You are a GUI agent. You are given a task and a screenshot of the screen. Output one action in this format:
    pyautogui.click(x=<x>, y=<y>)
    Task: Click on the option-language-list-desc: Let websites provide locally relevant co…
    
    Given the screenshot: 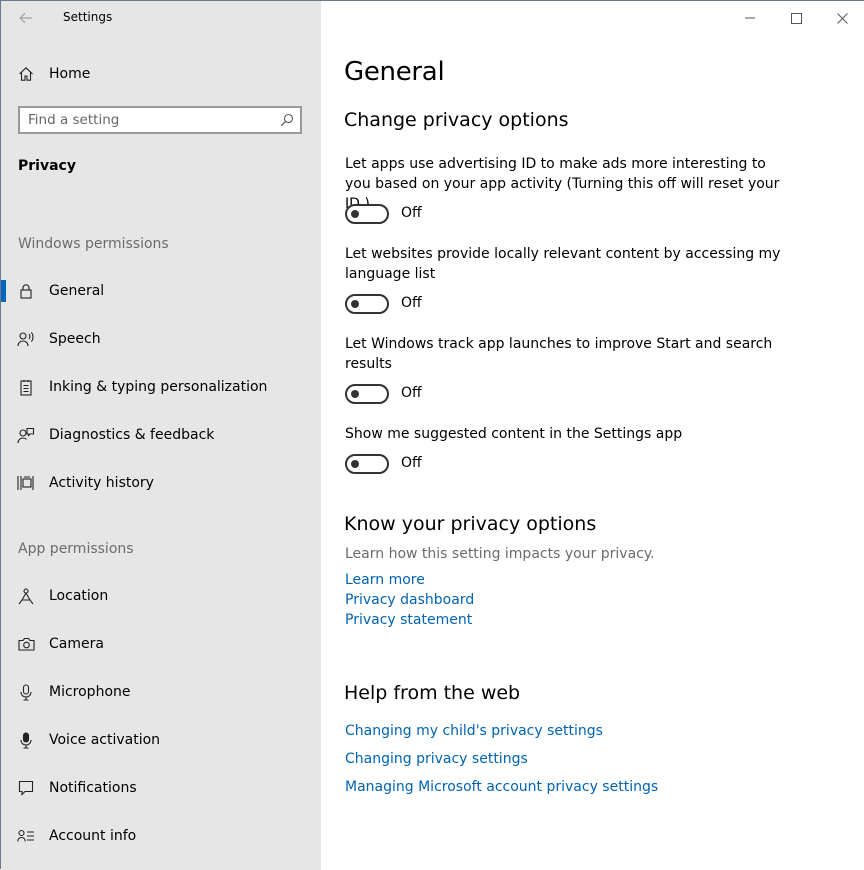 What is the action you would take?
    pyautogui.click(x=563, y=264)
    